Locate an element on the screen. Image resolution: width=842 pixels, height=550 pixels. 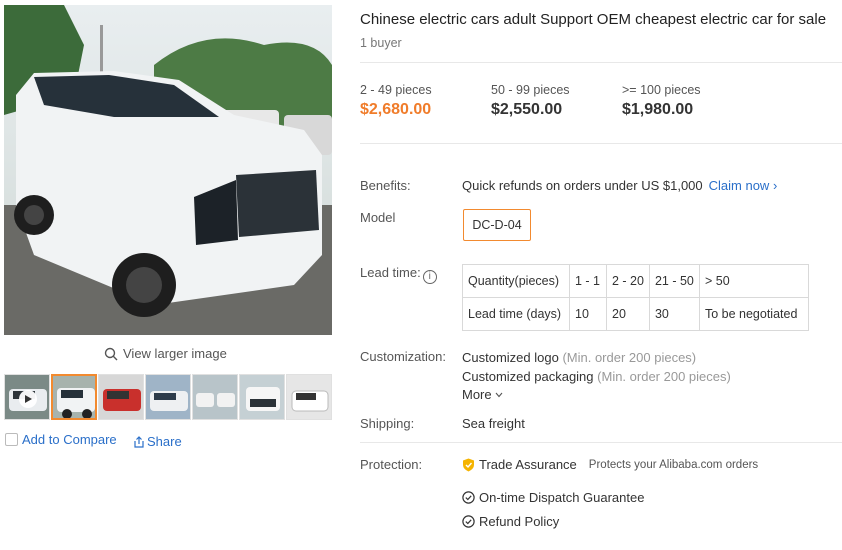
table-cell: Lead time (days) is located at coordinates (516, 314).